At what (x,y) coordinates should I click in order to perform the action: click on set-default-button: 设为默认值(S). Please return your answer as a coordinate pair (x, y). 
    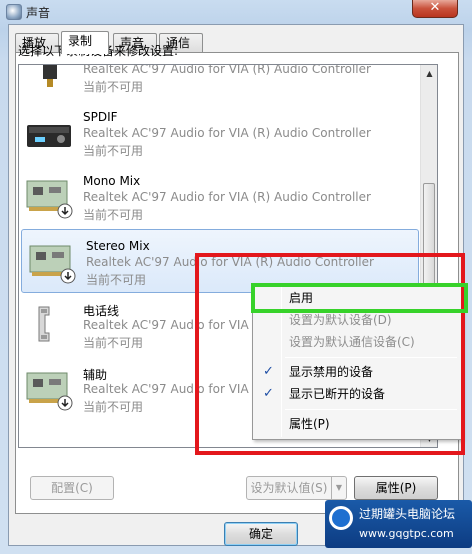
    Looking at the image, I should click on (289, 488).